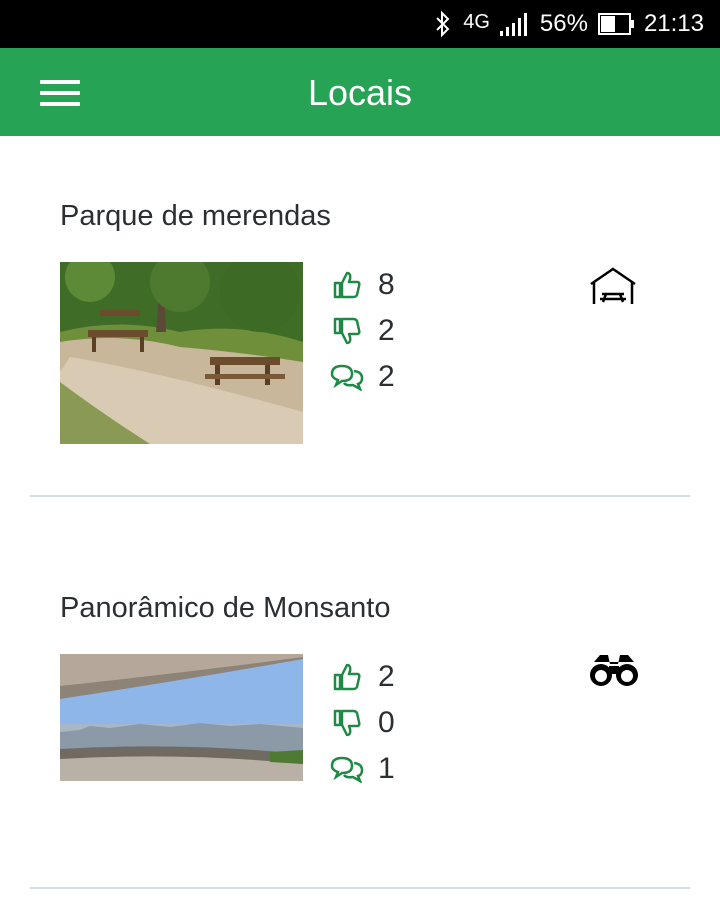 This screenshot has height=906, width=720. Describe the element at coordinates (443, 24) in the screenshot. I see `bluetooth-icon` at that location.